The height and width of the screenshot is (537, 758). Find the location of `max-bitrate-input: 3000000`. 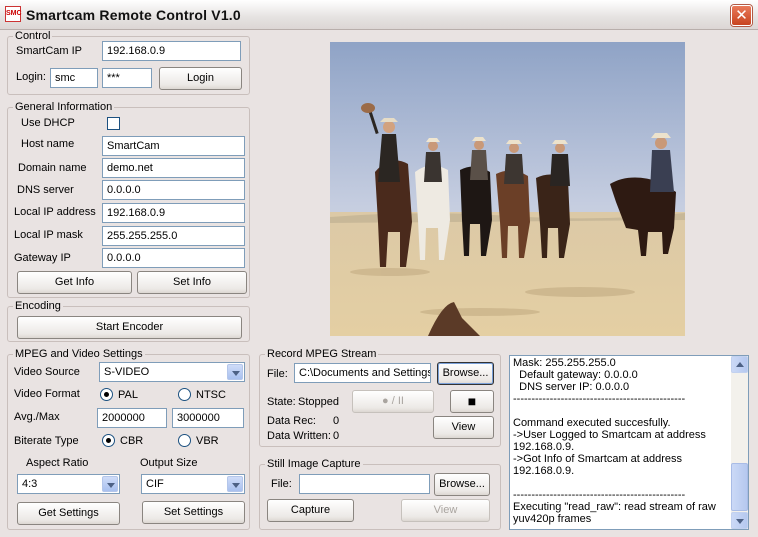

max-bitrate-input: 3000000 is located at coordinates (208, 418).